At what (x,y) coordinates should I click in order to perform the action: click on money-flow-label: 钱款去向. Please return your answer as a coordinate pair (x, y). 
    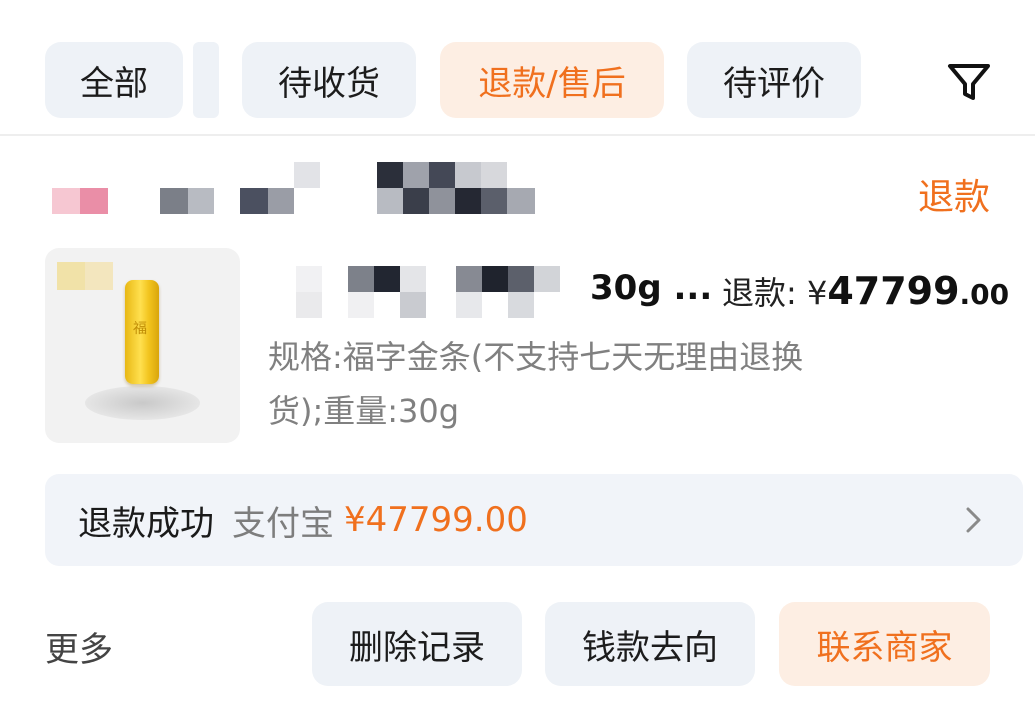
    Looking at the image, I should click on (650, 647).